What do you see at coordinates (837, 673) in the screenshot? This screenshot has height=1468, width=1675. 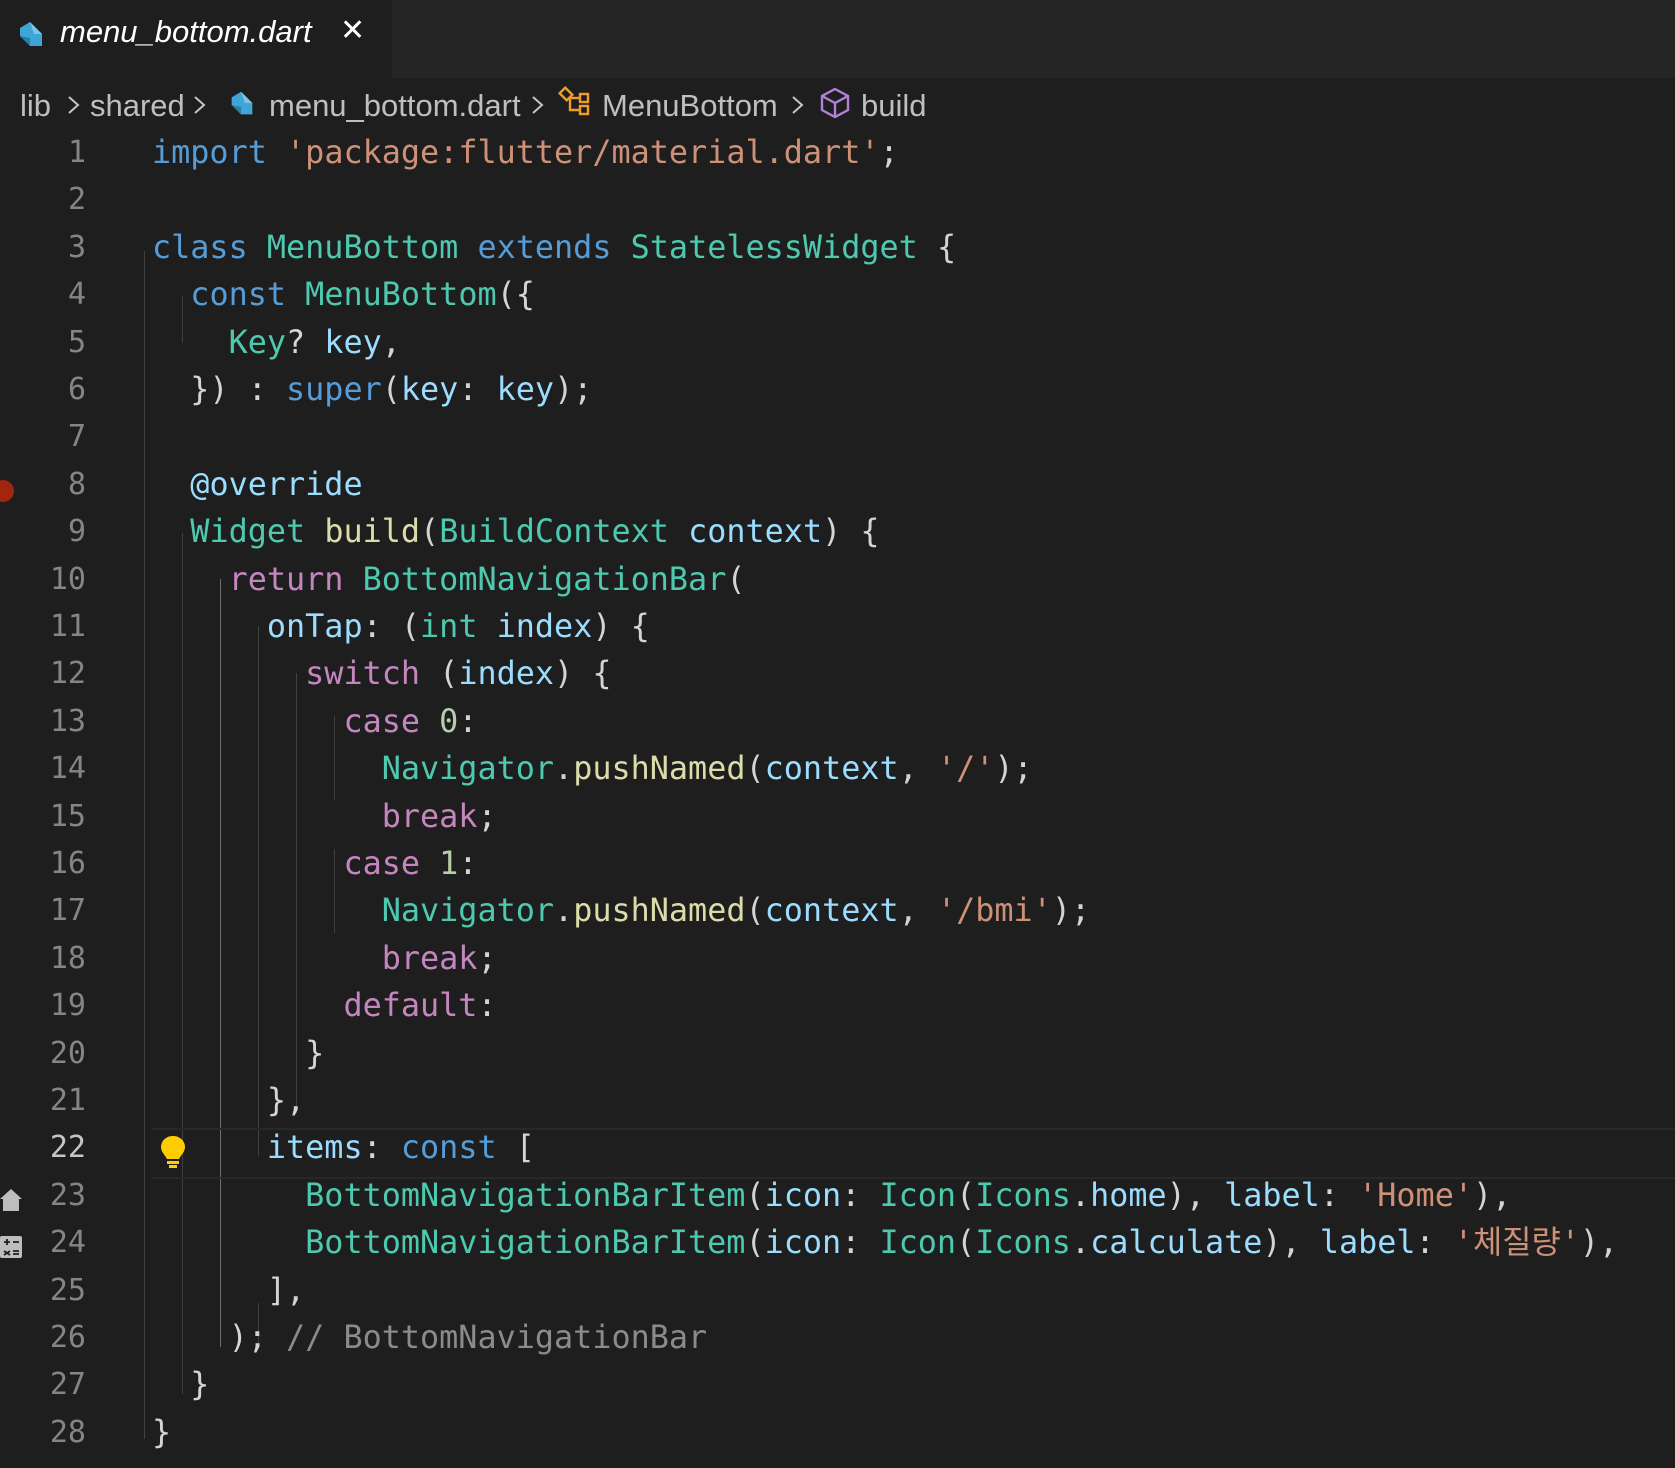 I see `code-line: 12 switch (index) {` at bounding box center [837, 673].